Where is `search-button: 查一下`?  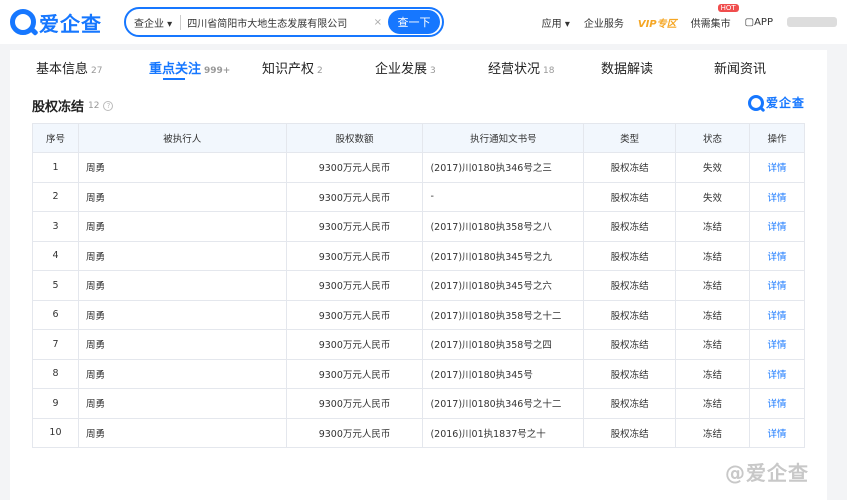 search-button: 查一下 is located at coordinates (414, 22).